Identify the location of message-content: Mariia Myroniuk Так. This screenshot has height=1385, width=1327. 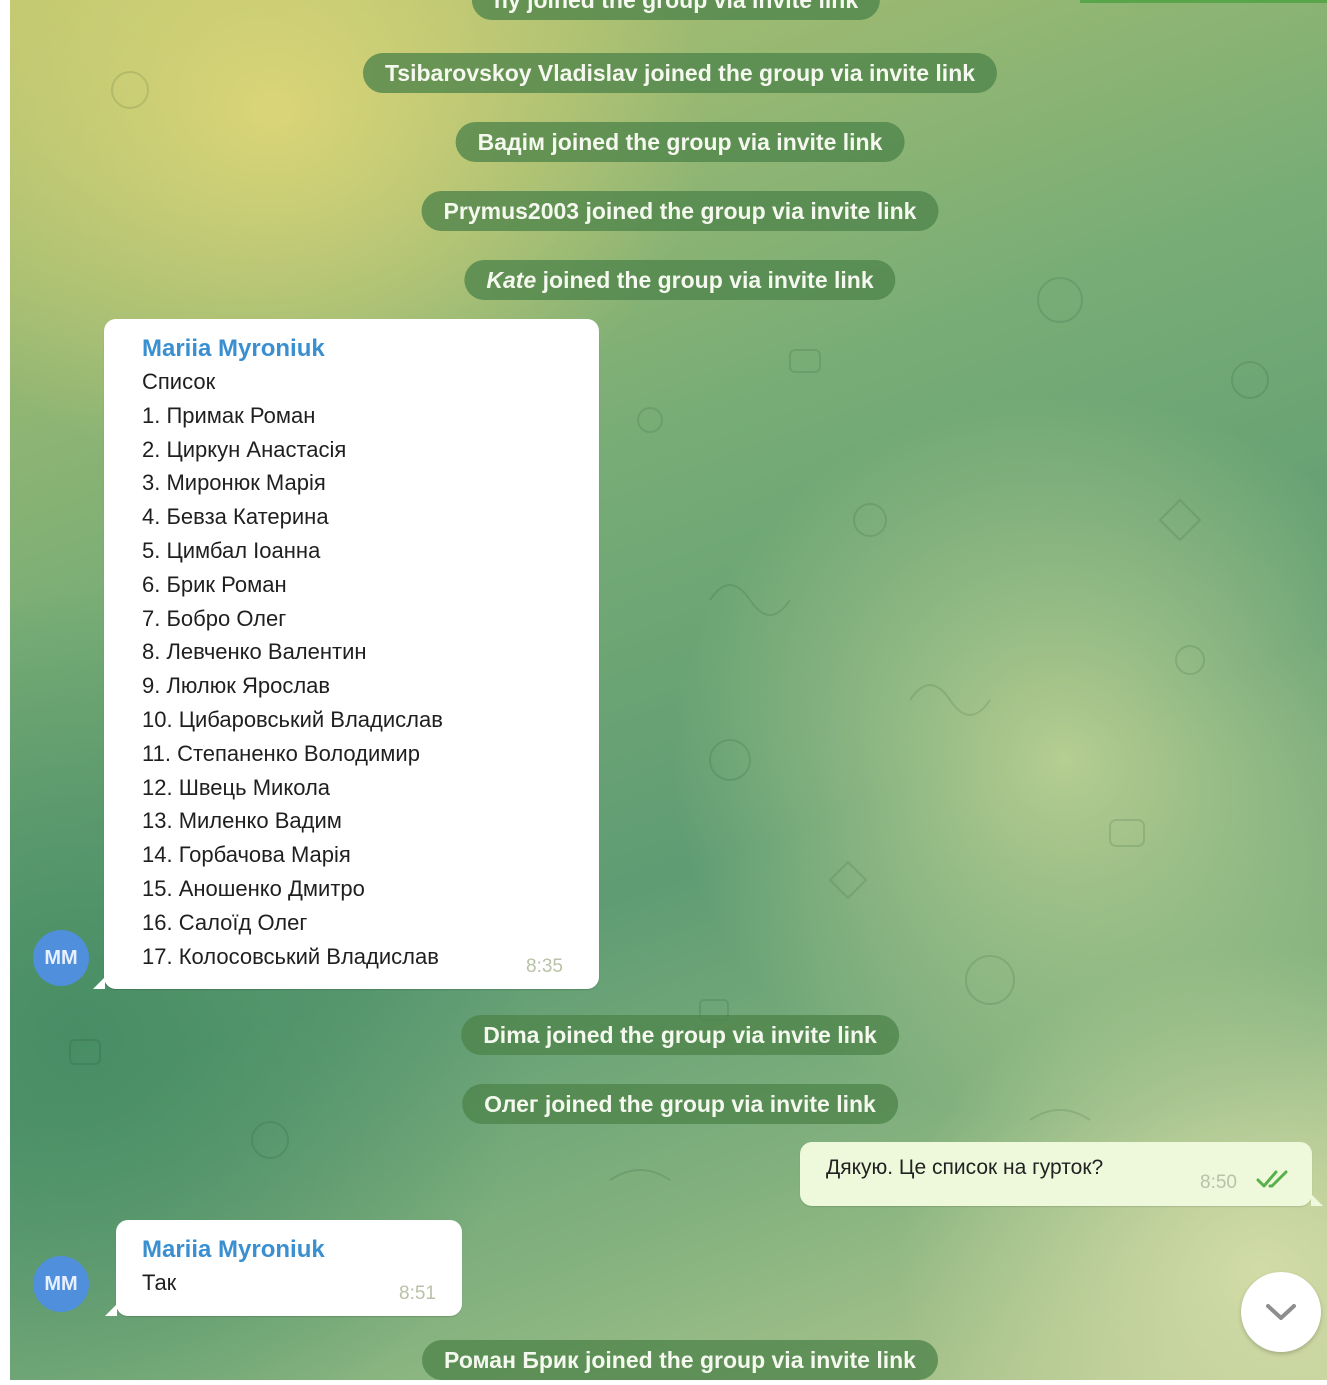
(233, 1267).